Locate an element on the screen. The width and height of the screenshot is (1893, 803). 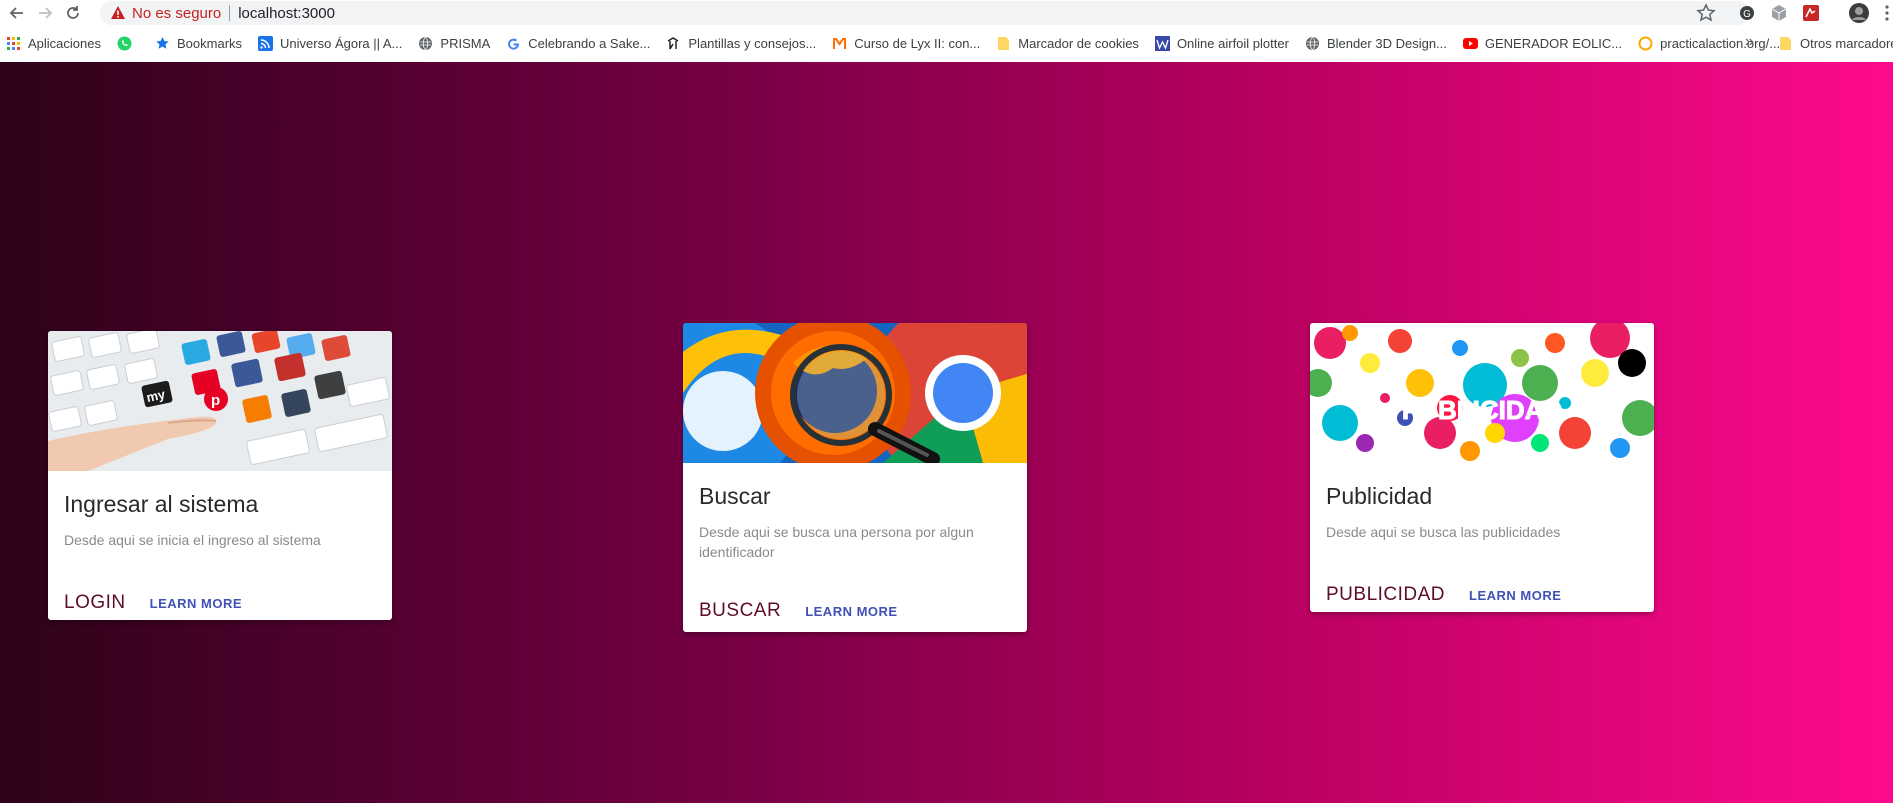
circle-icon is located at coordinates (1645, 43).